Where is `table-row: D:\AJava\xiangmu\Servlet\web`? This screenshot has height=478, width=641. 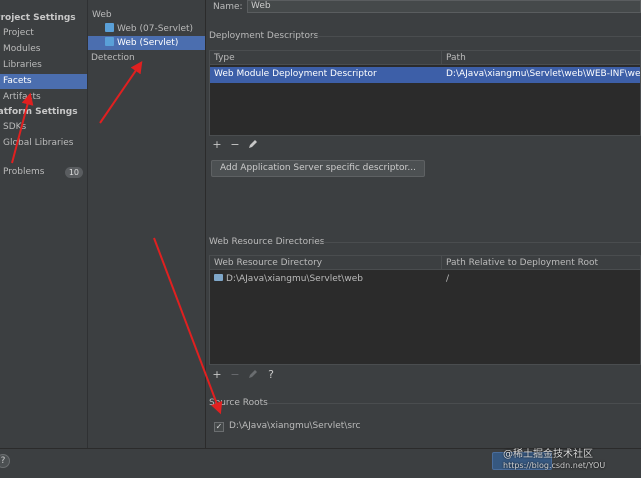
table-row: D:\AJava\xiangmu\Servlet\web is located at coordinates (326, 279).